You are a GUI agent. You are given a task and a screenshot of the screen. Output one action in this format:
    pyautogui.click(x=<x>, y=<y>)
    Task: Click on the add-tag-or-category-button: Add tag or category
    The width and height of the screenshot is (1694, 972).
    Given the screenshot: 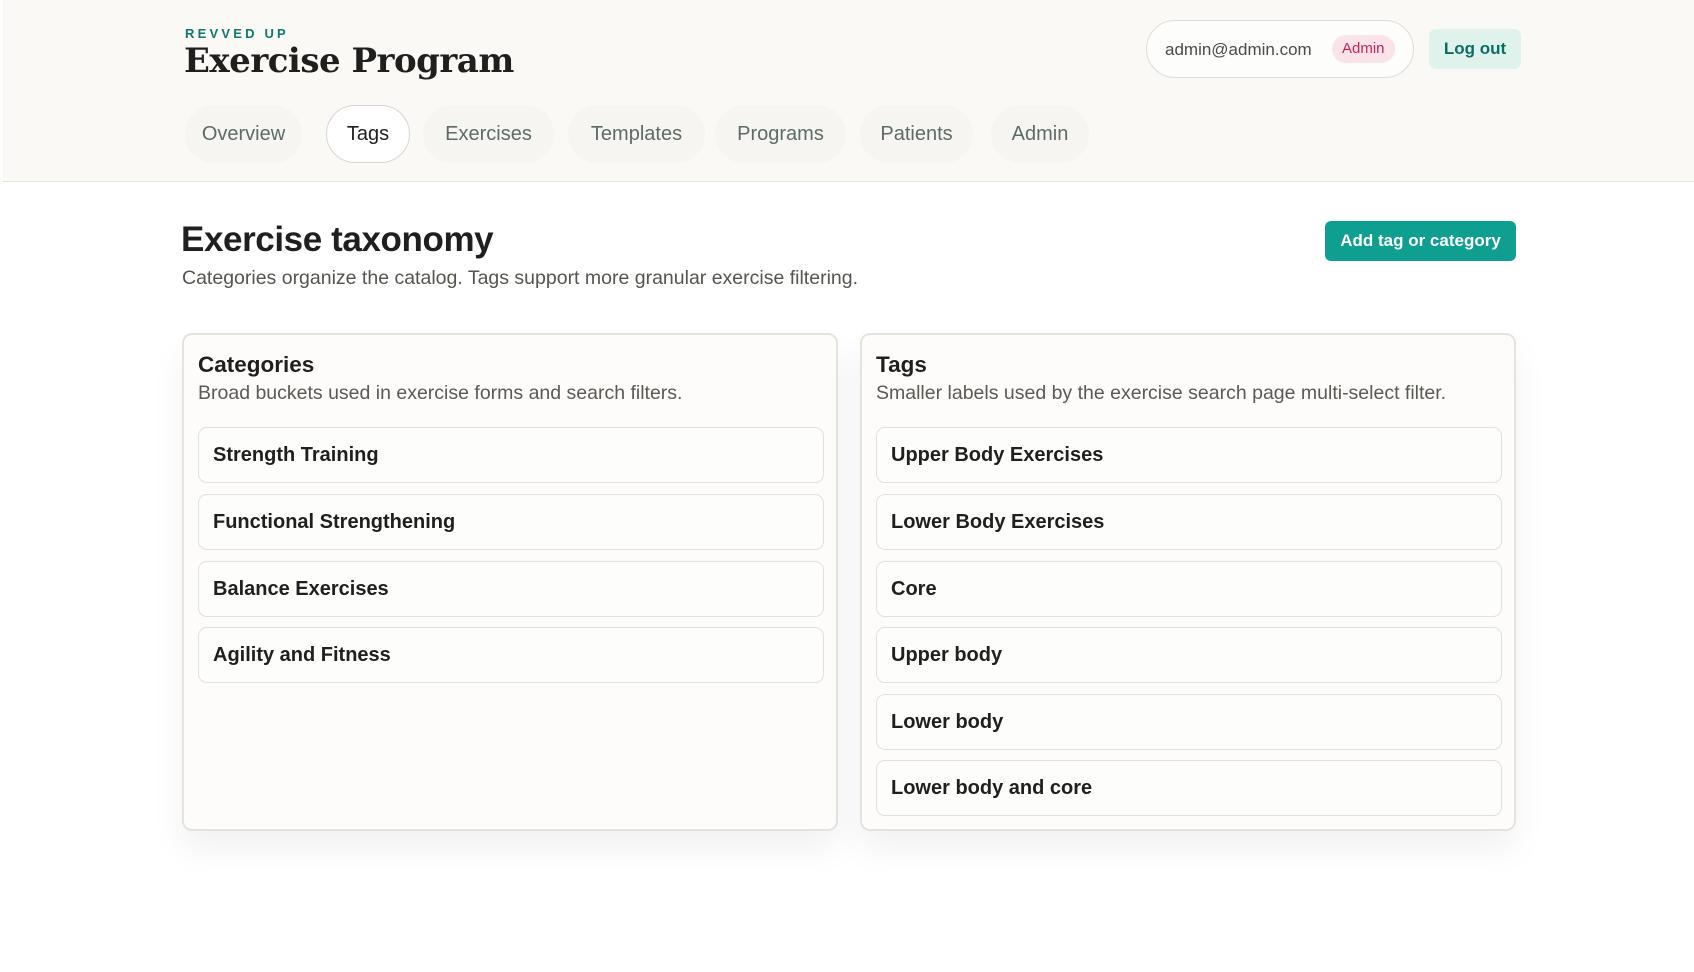 What is the action you would take?
    pyautogui.click(x=1420, y=241)
    